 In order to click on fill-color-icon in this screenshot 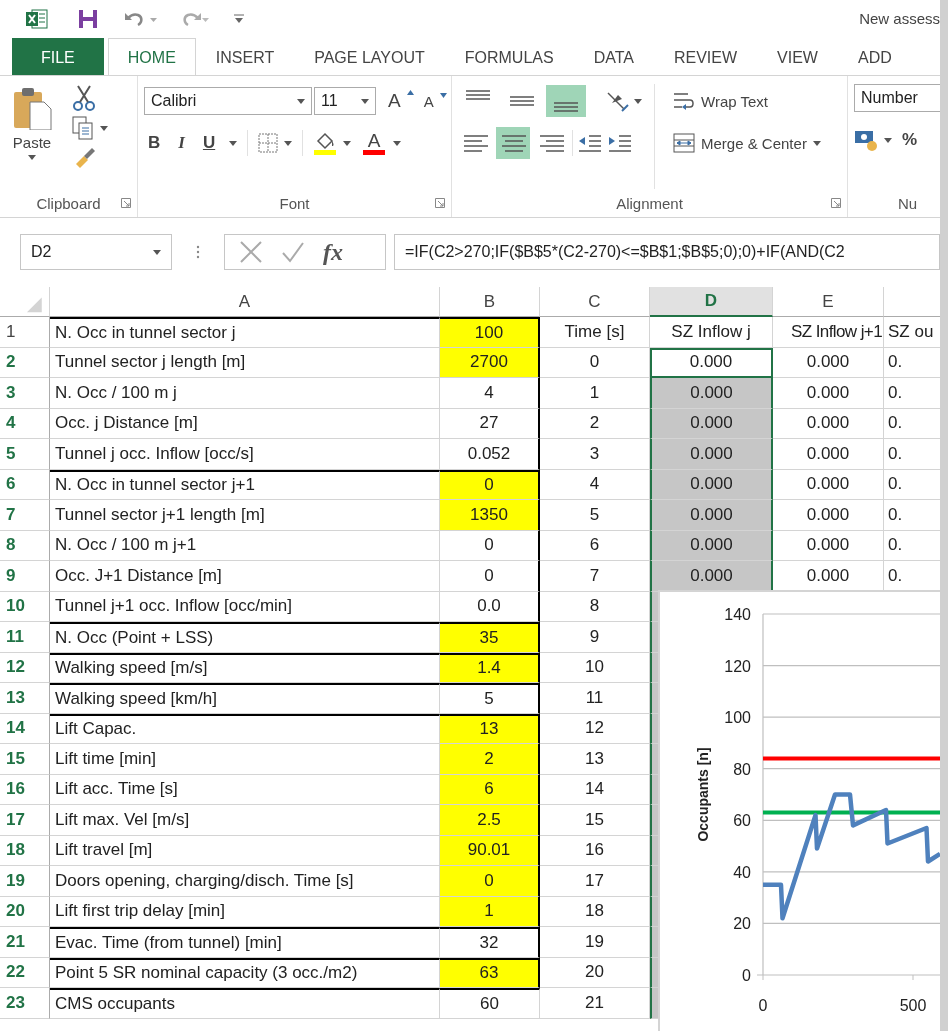, I will do `click(325, 143)`.